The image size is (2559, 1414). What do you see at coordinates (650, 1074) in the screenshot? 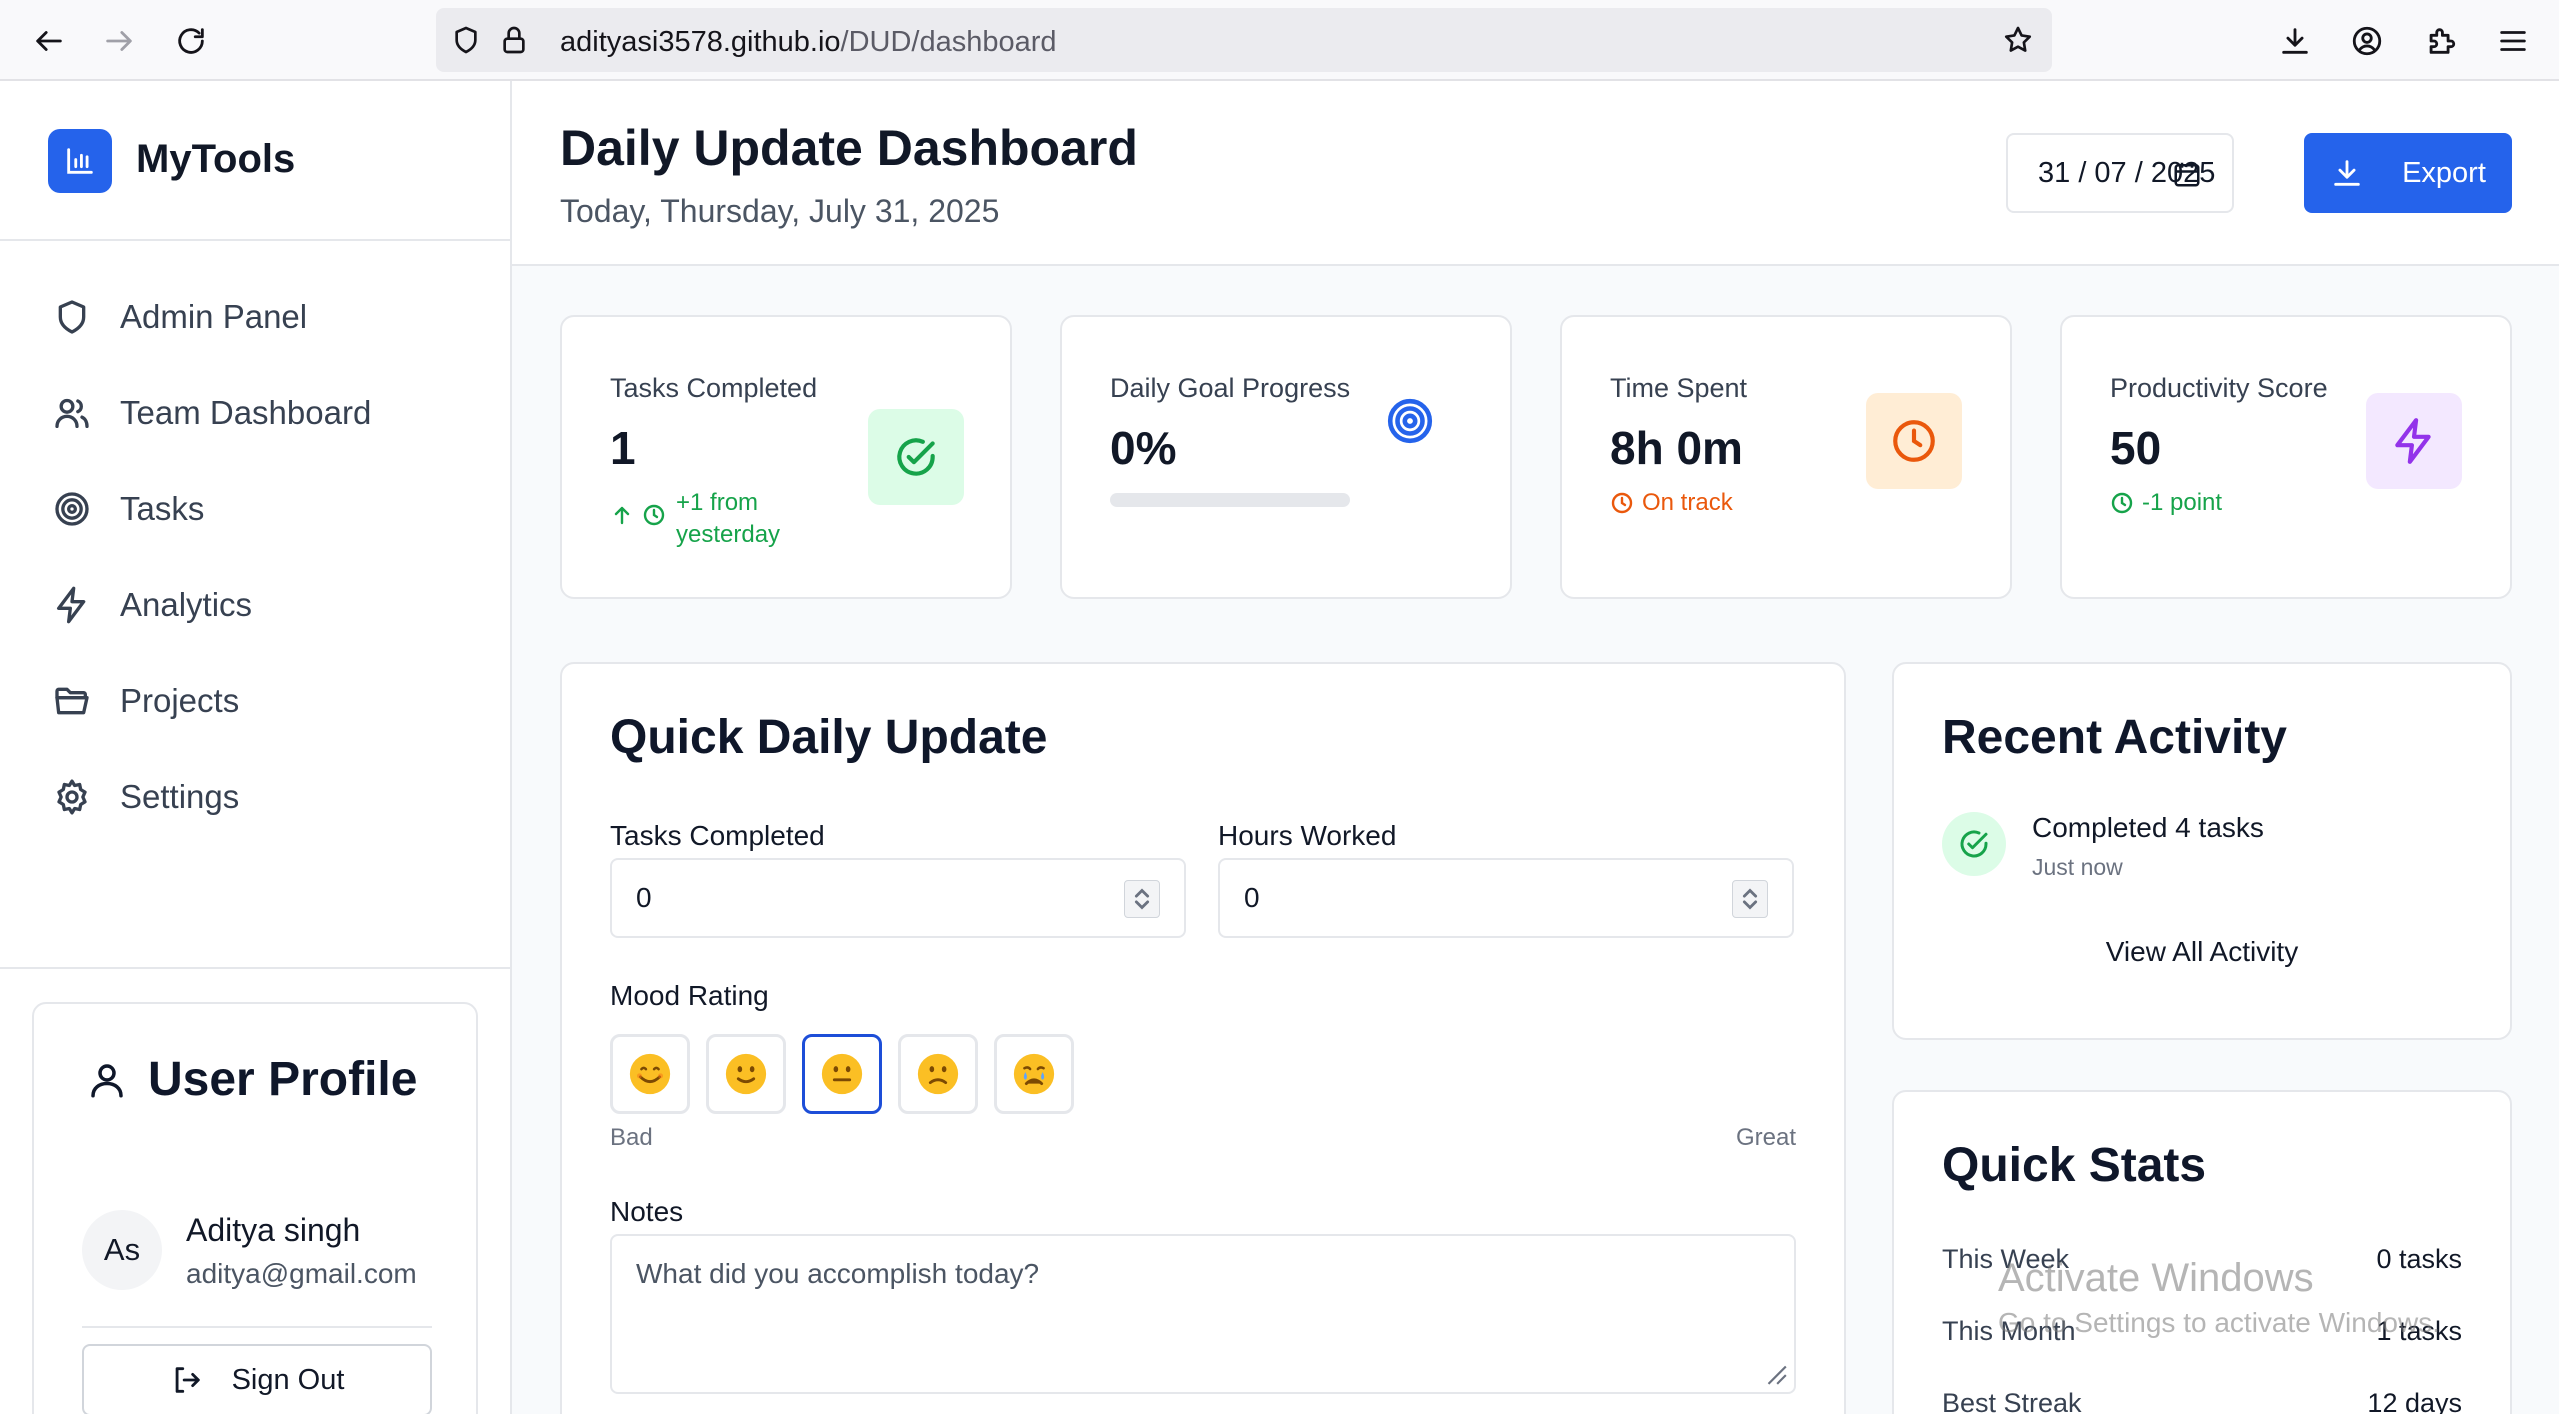
I see `mood-button-smiling` at bounding box center [650, 1074].